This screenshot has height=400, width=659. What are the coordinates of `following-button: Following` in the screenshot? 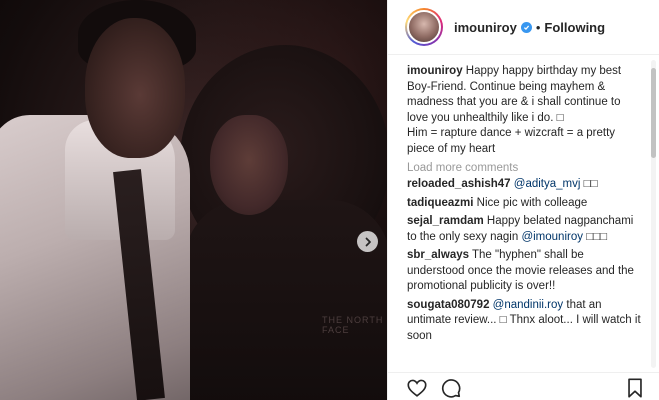 It's located at (574, 27).